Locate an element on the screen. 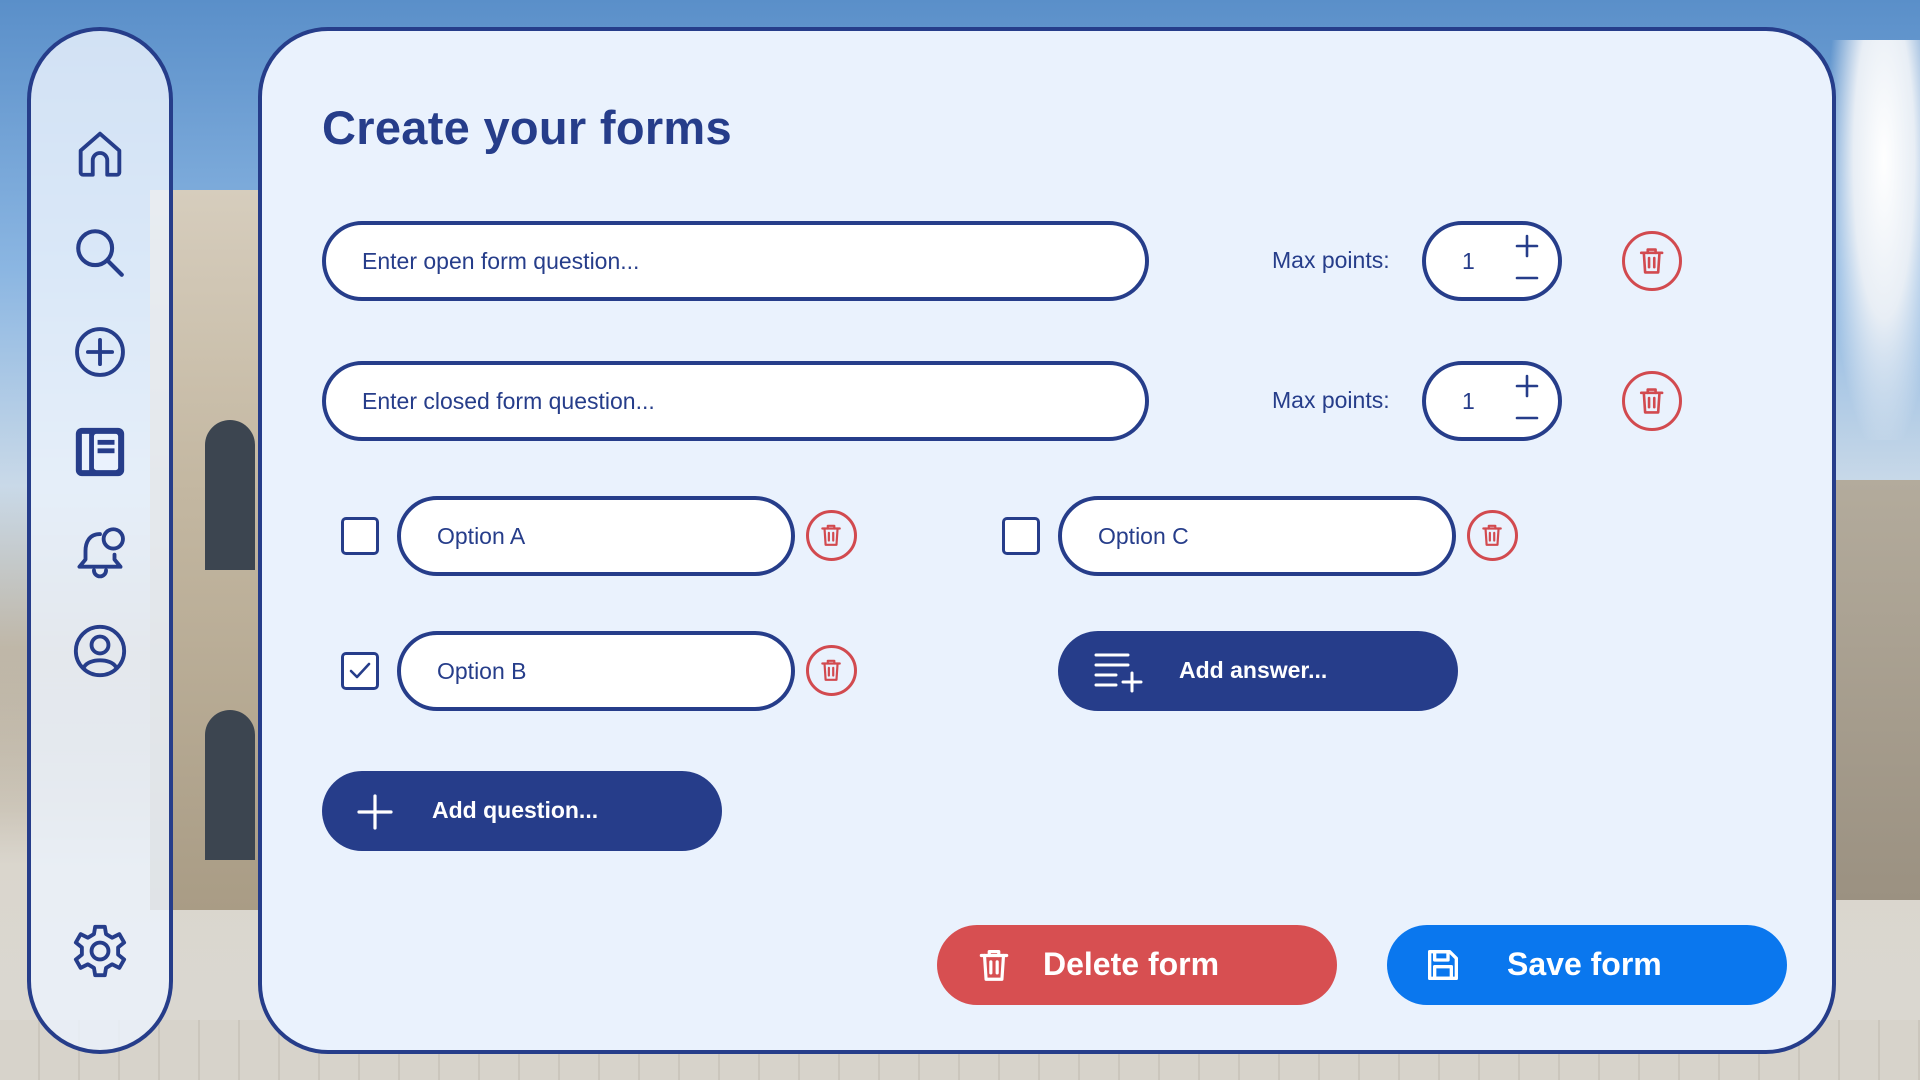 Image resolution: width=1920 pixels, height=1080 pixels. background-building-right is located at coordinates (1875, 690).